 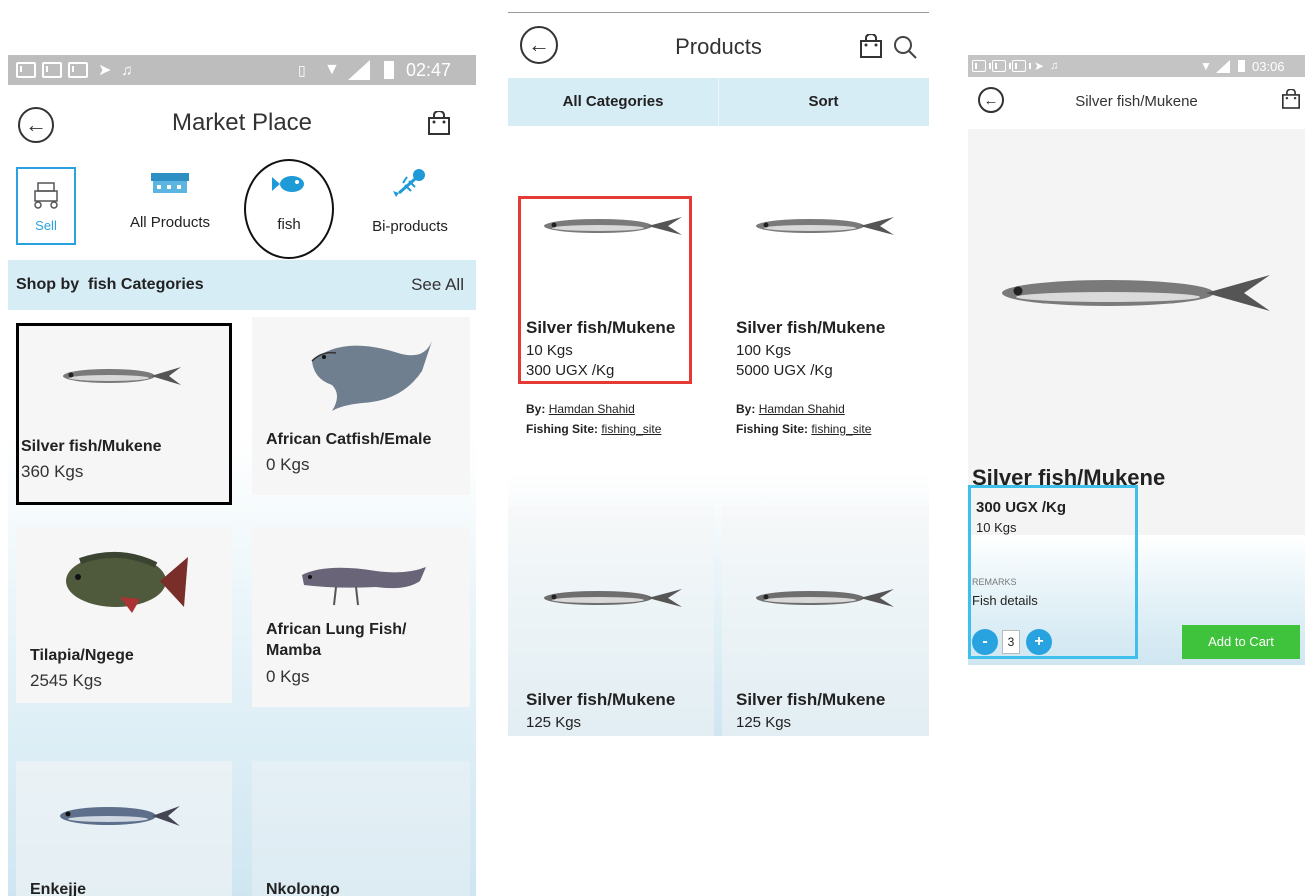 What do you see at coordinates (1268, 66) in the screenshot?
I see `status-time: 03:06` at bounding box center [1268, 66].